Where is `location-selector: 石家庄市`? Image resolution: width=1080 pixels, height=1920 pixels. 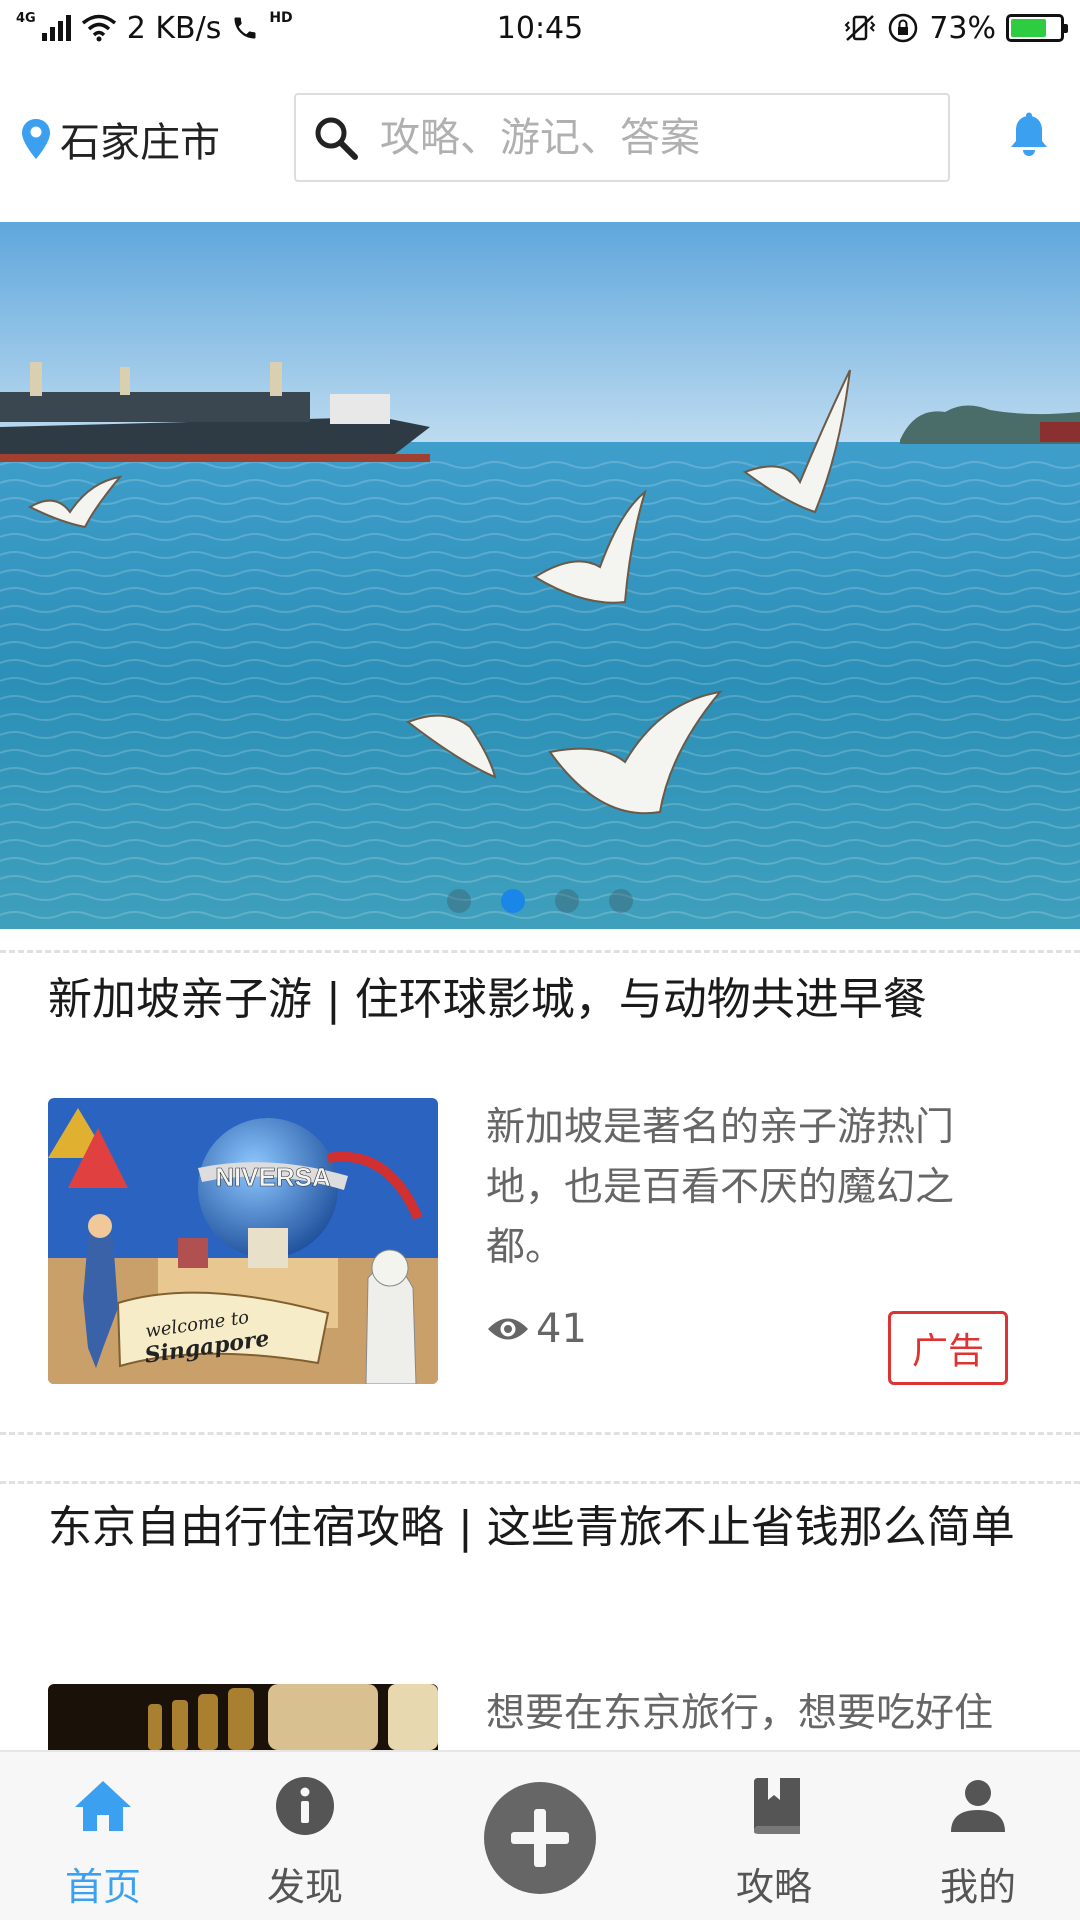 location-selector: 石家庄市 is located at coordinates (120, 139).